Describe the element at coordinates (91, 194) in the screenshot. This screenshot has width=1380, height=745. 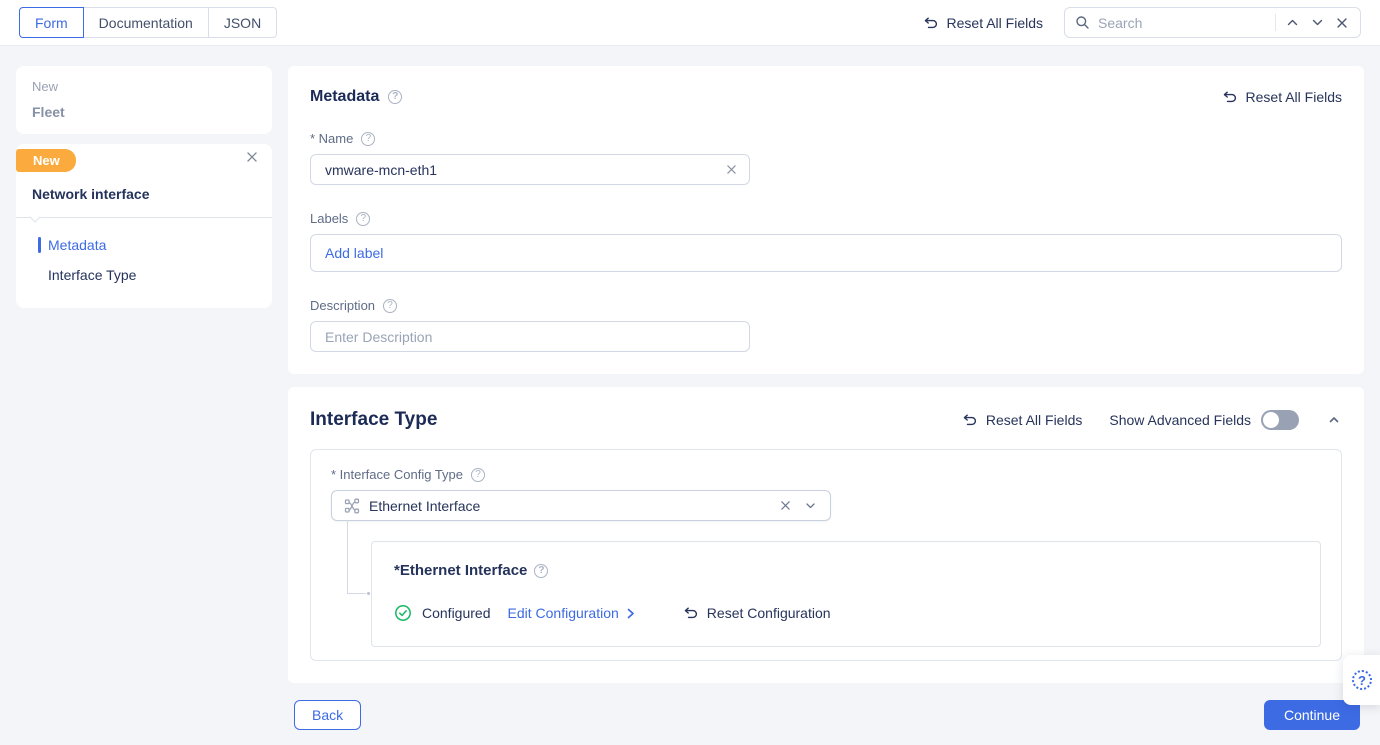
I see `network-interface-title: Network interface` at that location.